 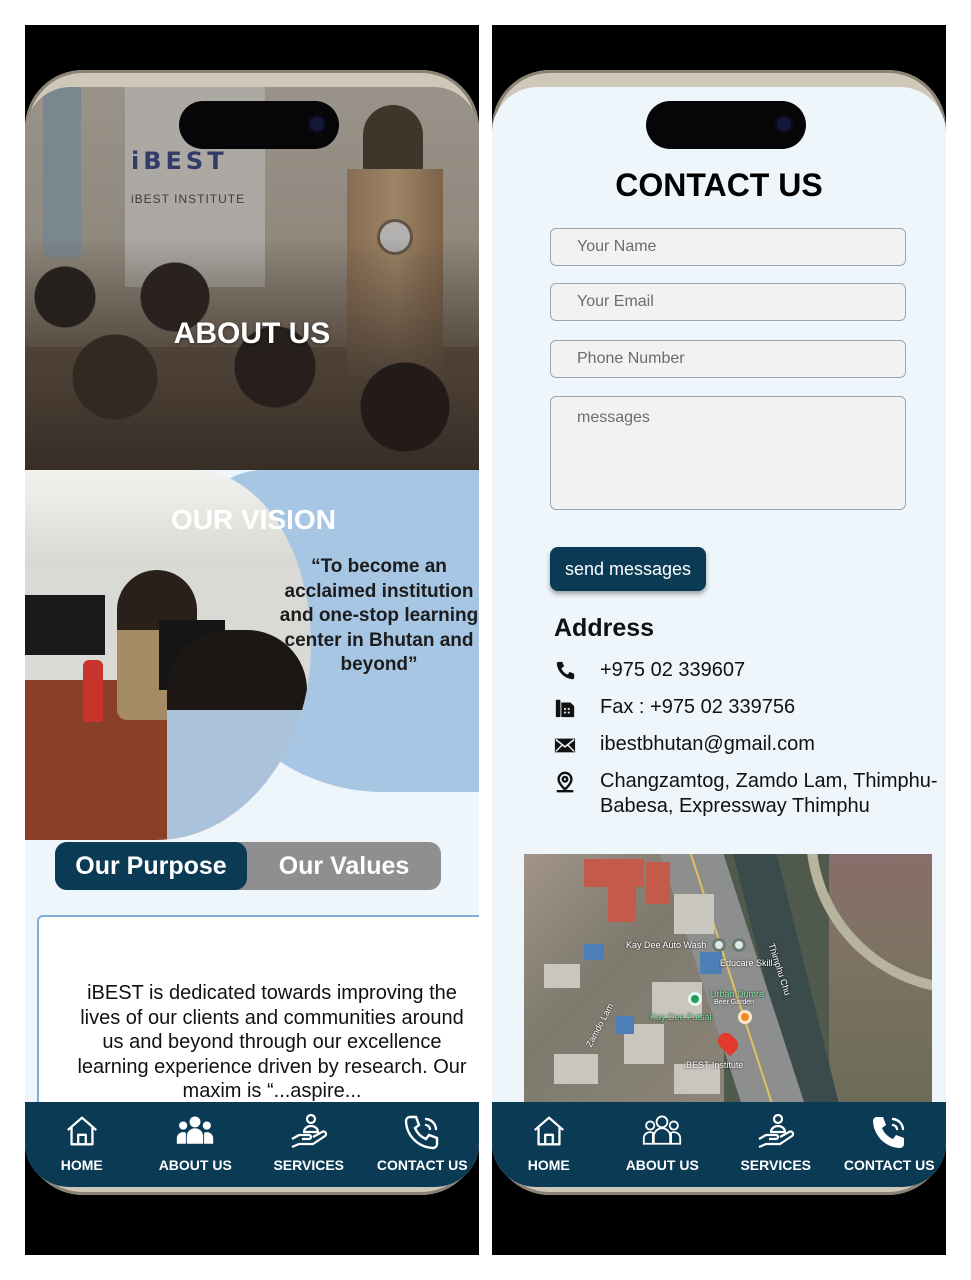 I want to click on purpose-values-toggle: Our Purpose Our Values, so click(x=248, y=866).